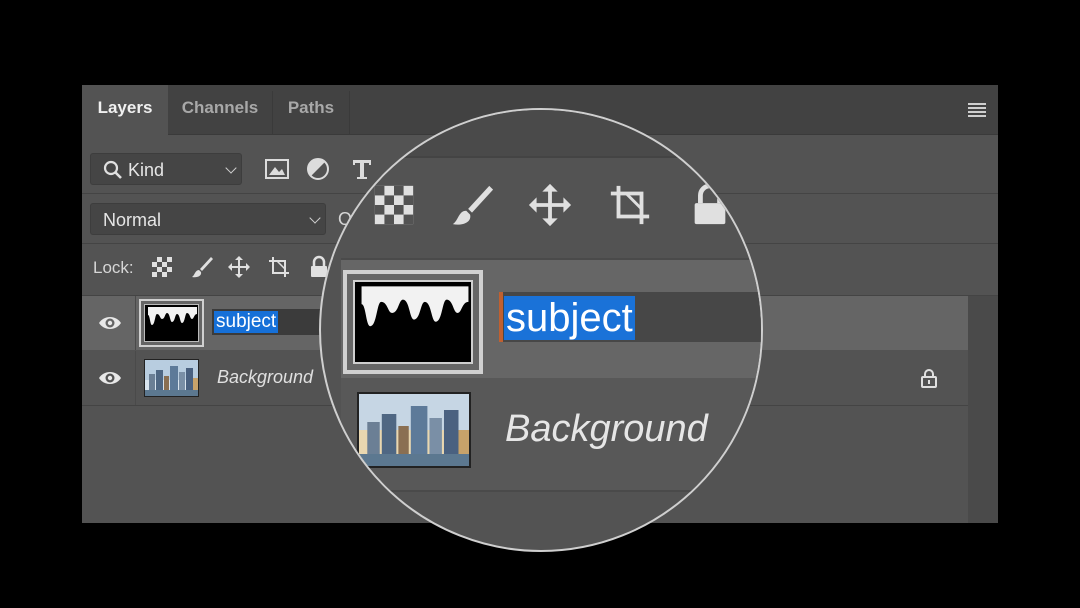 The width and height of the screenshot is (1080, 608). Describe the element at coordinates (977, 110) in the screenshot. I see `panel-menu-icon` at that location.